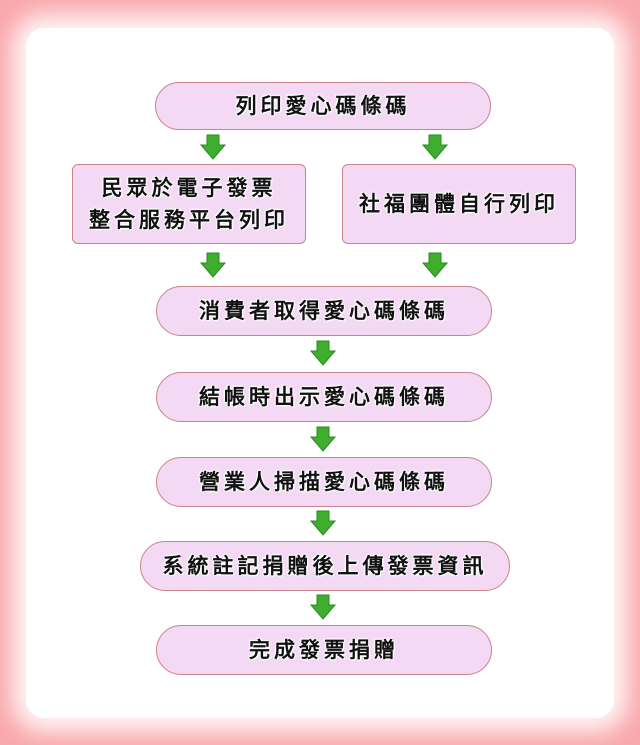 Image resolution: width=640 pixels, height=745 pixels. What do you see at coordinates (325, 566) in the screenshot?
I see `step-system-upload: 系統註記捐贈後上傳發票資訊` at bounding box center [325, 566].